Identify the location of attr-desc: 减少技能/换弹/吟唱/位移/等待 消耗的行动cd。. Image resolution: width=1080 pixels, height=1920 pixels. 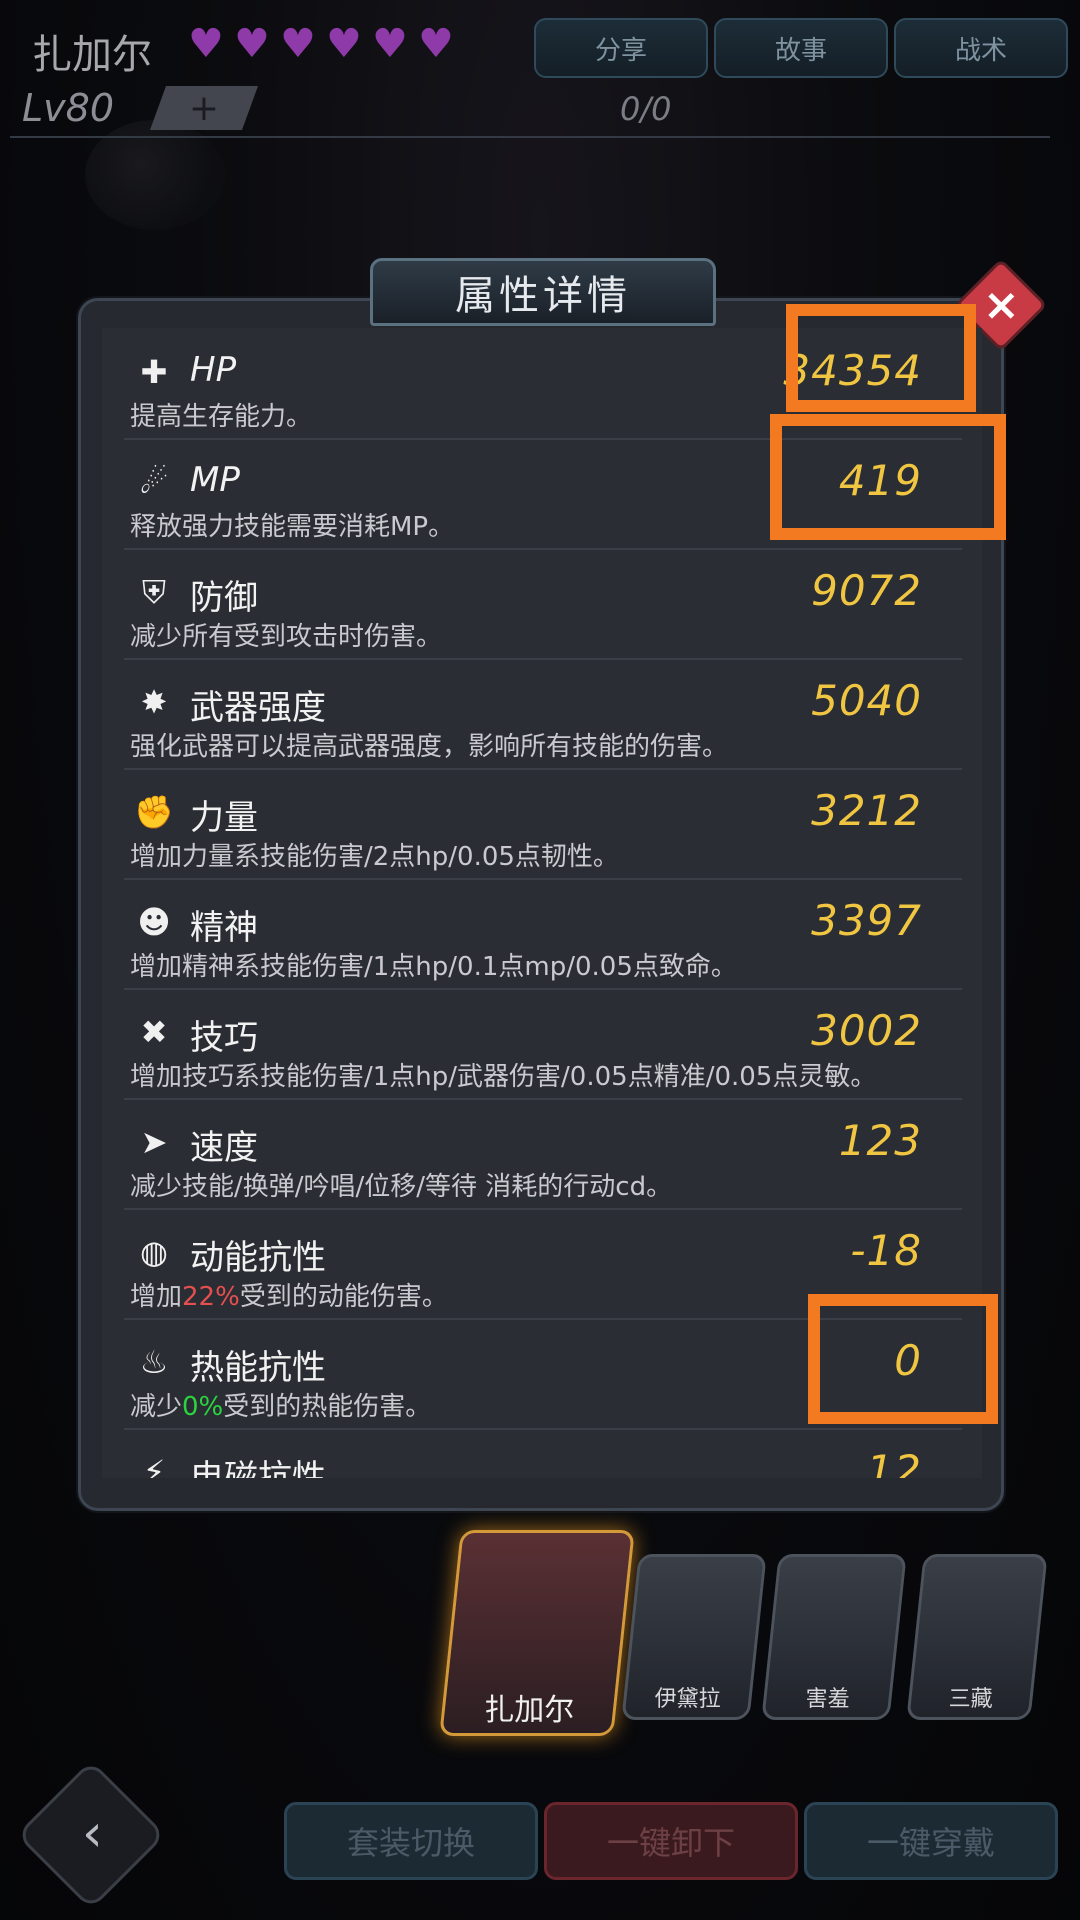
(401, 1187).